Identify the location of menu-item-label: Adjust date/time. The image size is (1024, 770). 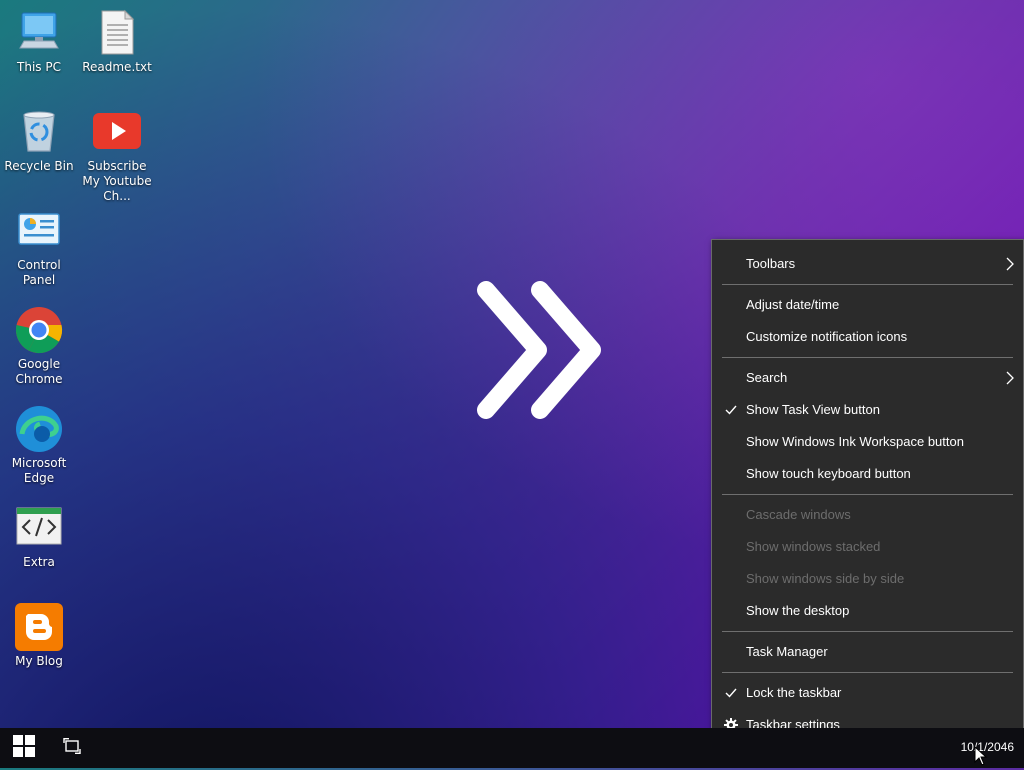
(793, 304).